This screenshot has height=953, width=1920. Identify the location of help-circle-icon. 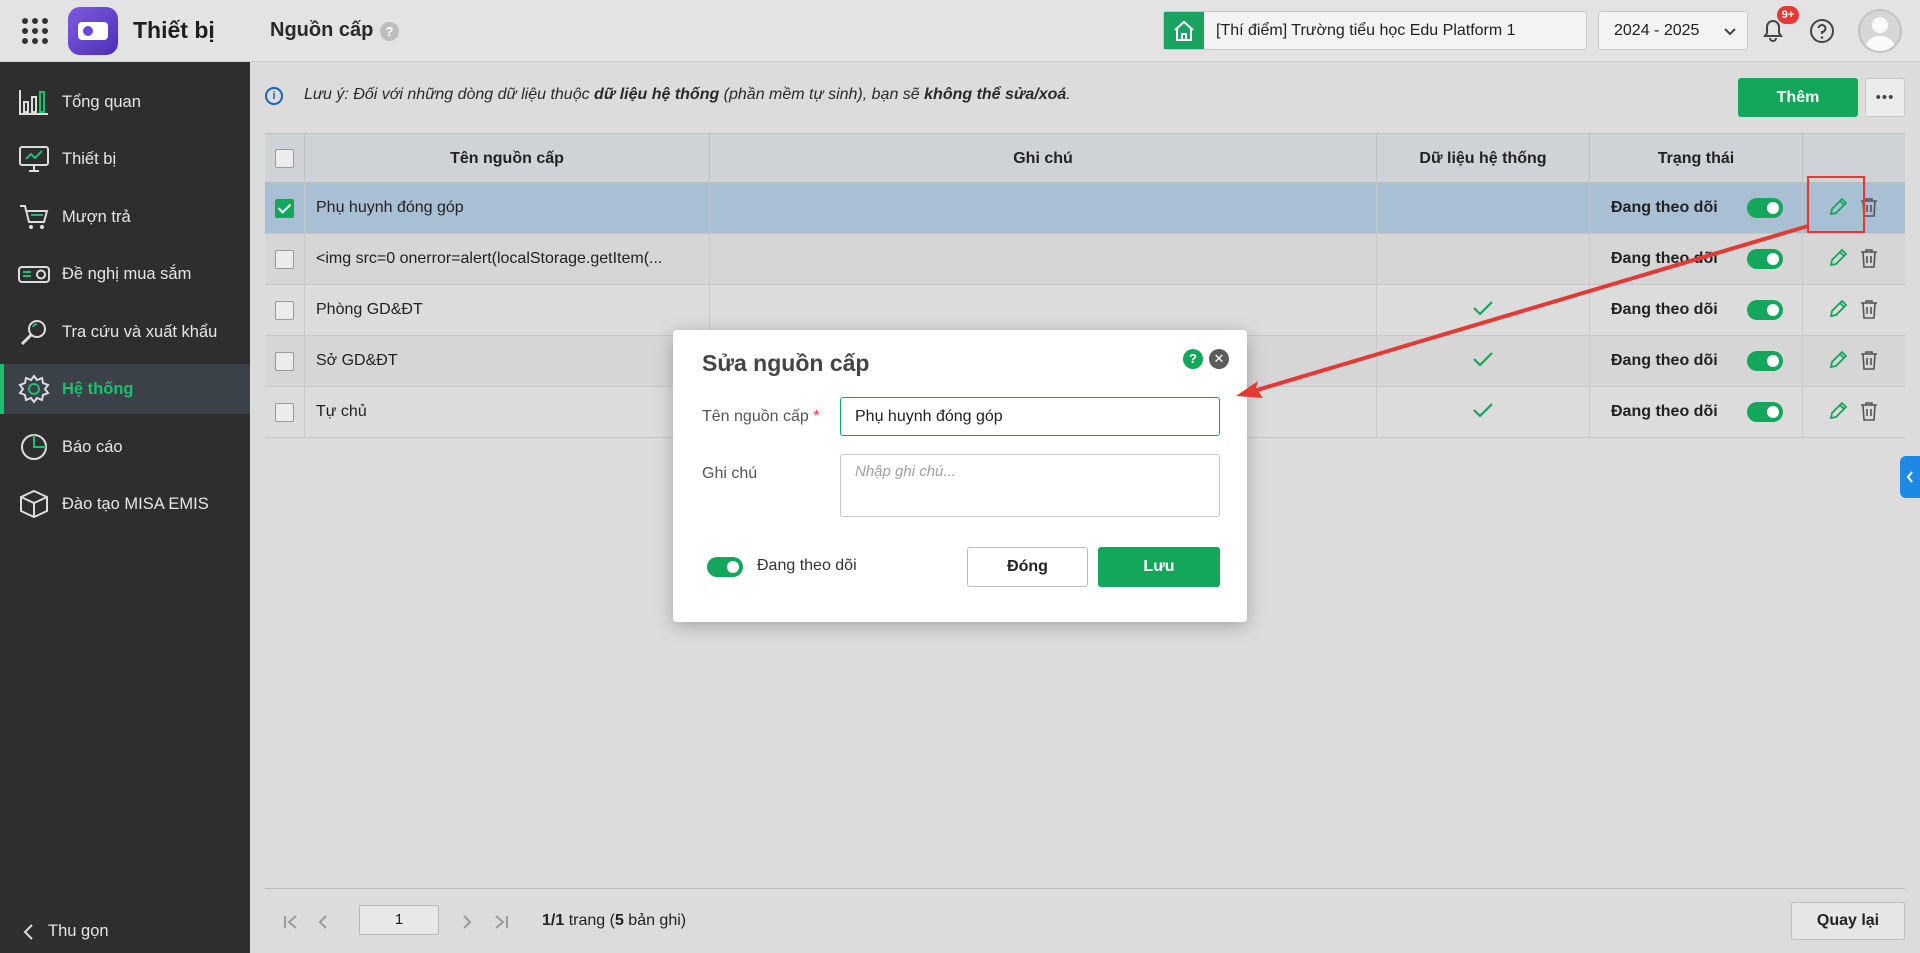
(1822, 31).